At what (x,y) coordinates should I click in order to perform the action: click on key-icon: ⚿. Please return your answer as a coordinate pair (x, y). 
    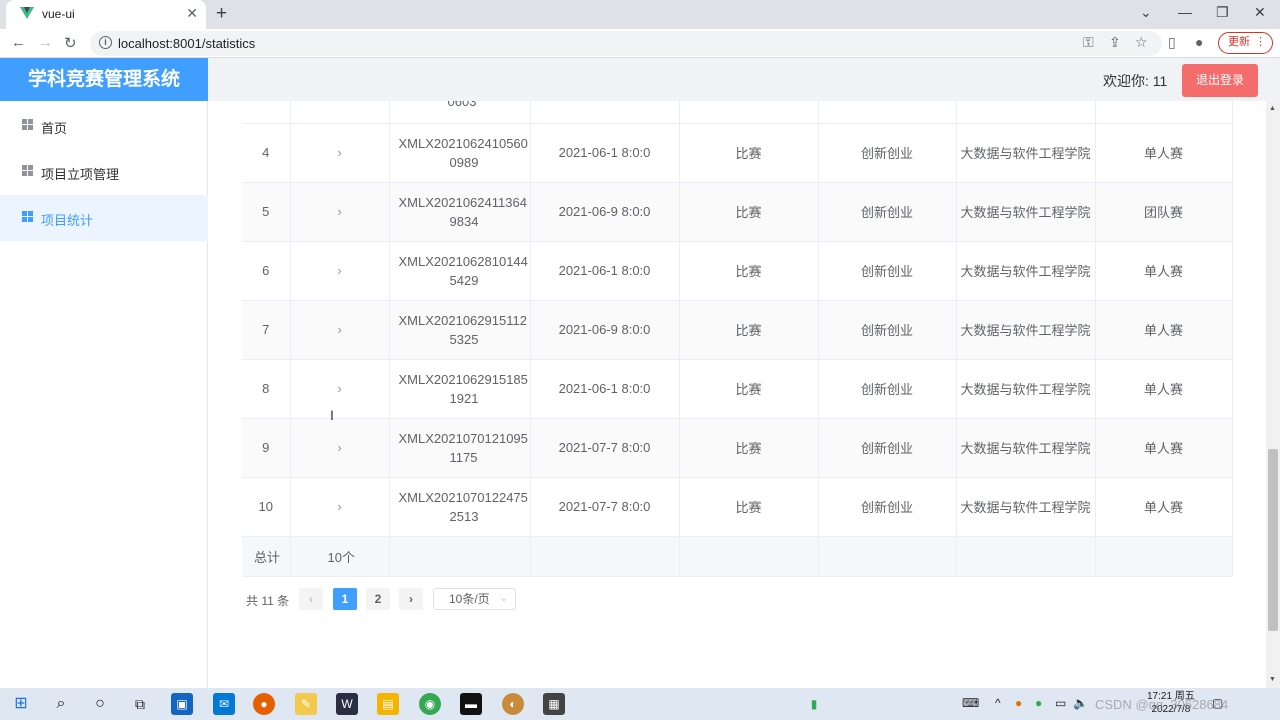
    Looking at the image, I should click on (1088, 42).